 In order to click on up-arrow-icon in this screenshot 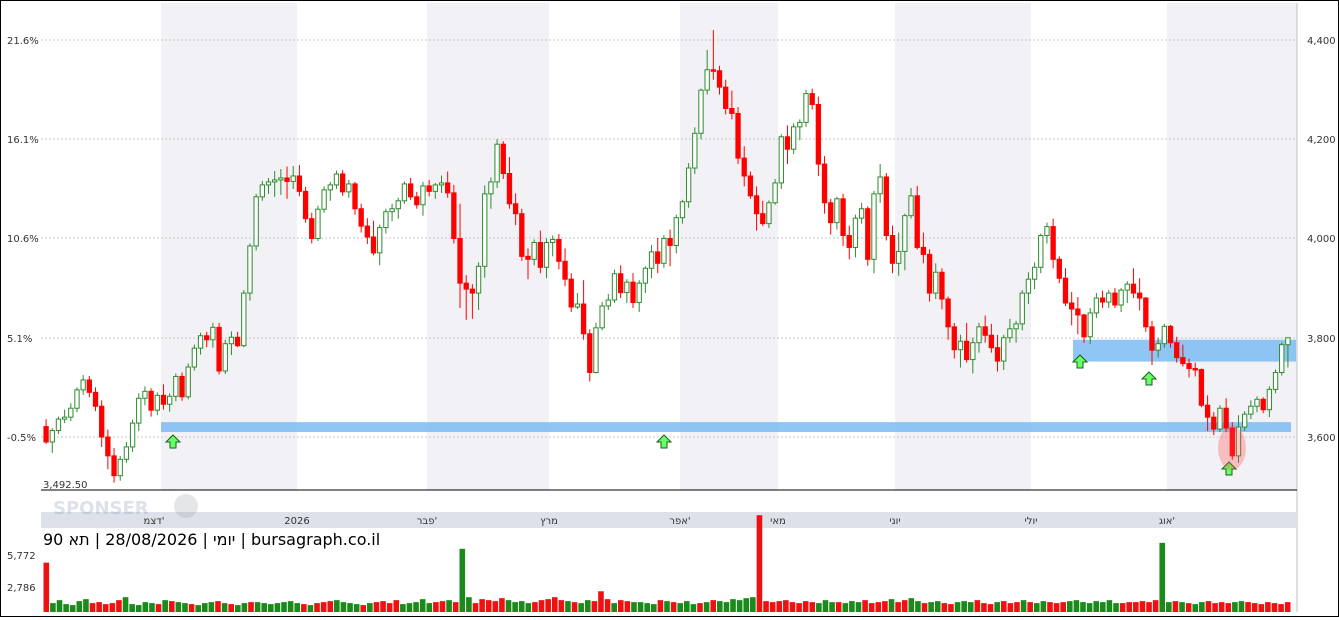, I will do `click(1149, 378)`.